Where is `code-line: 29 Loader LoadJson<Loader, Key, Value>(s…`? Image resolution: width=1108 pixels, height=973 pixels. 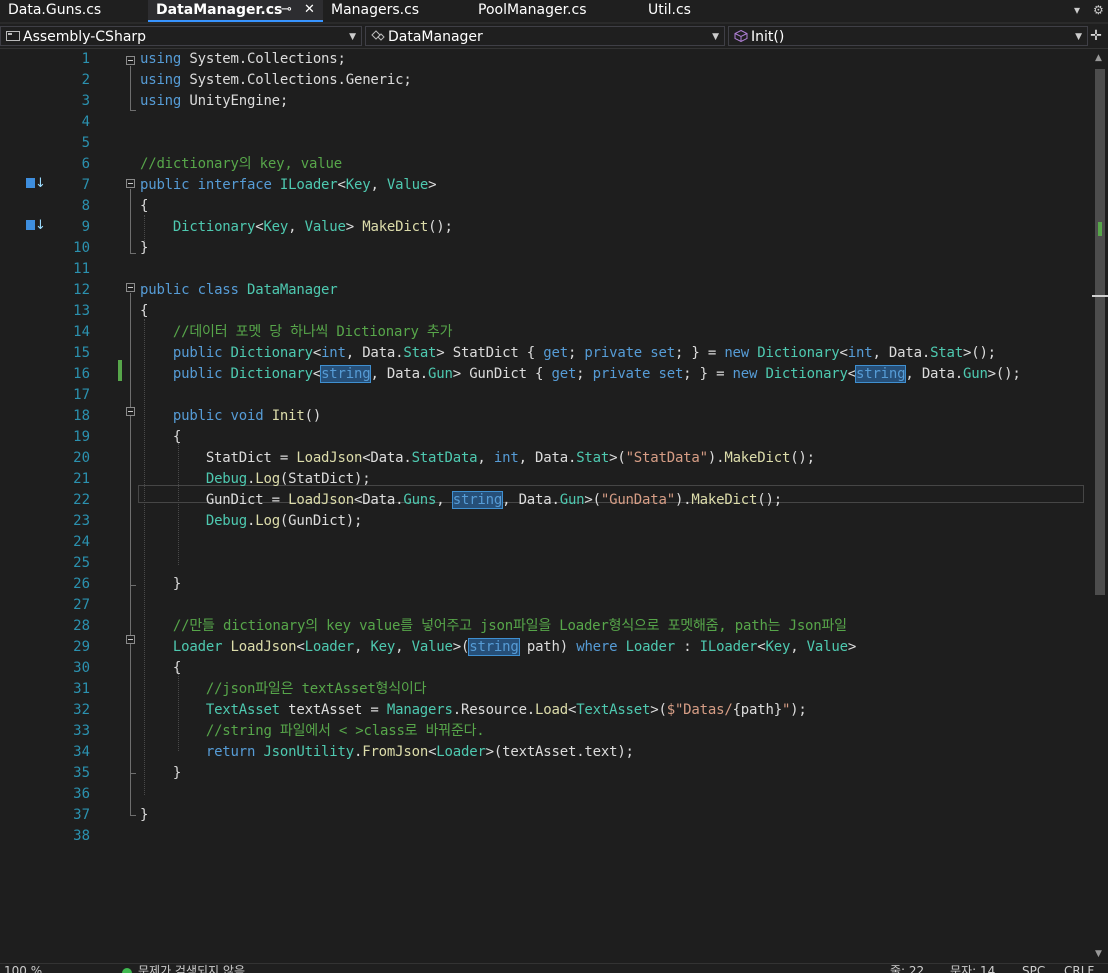
code-line: 29 Loader LoadJson<Loader, Key, Value>(s… is located at coordinates (546, 647).